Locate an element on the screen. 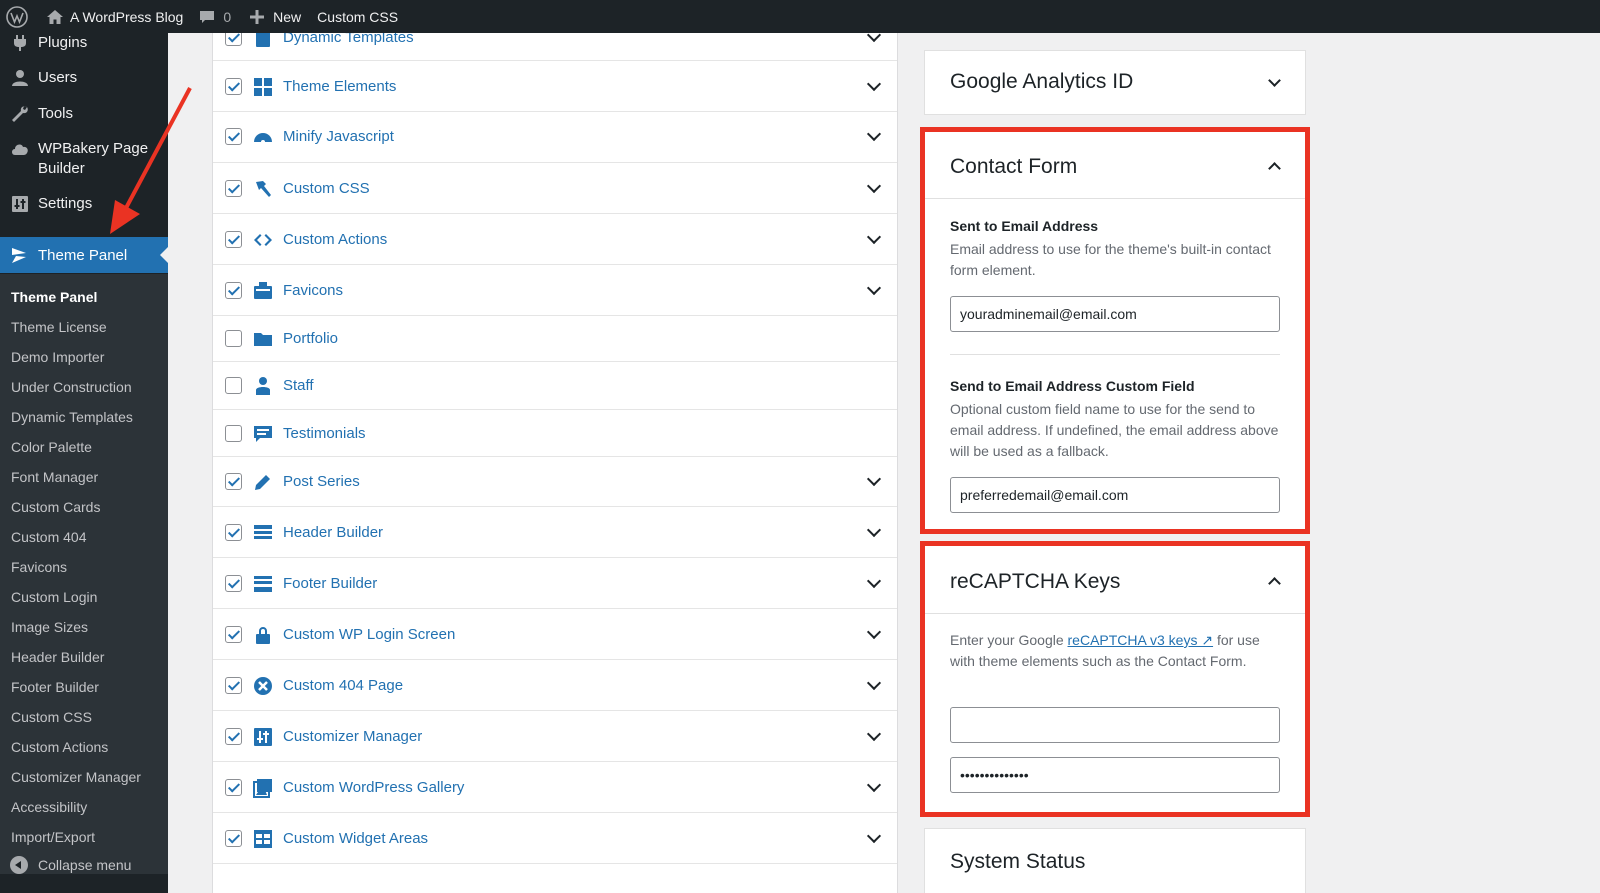  module-name: Custom 404 Page is located at coordinates (343, 686).